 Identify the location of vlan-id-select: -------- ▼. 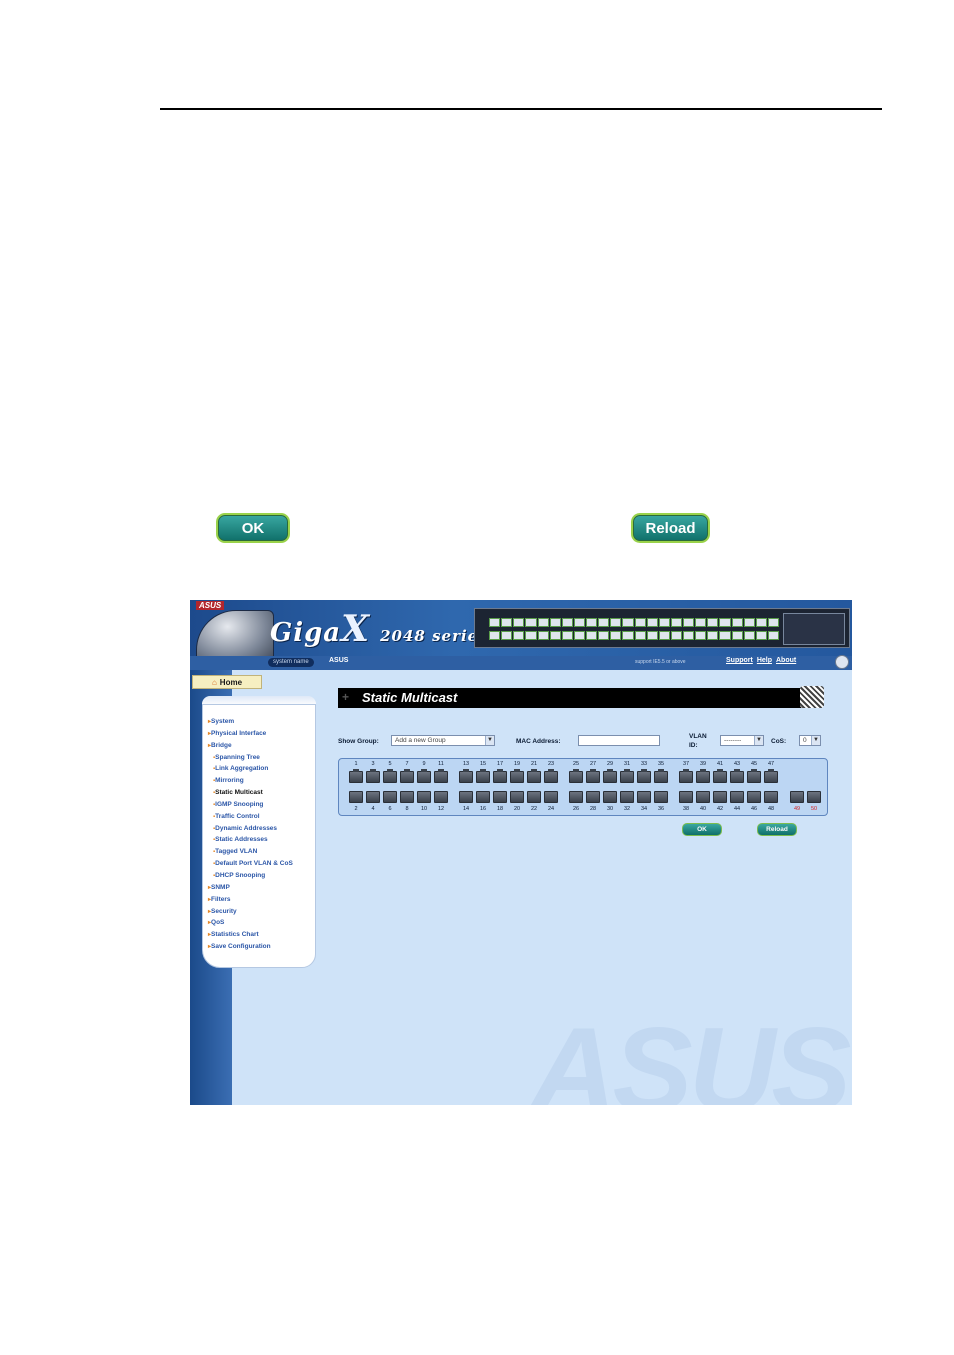
(742, 740).